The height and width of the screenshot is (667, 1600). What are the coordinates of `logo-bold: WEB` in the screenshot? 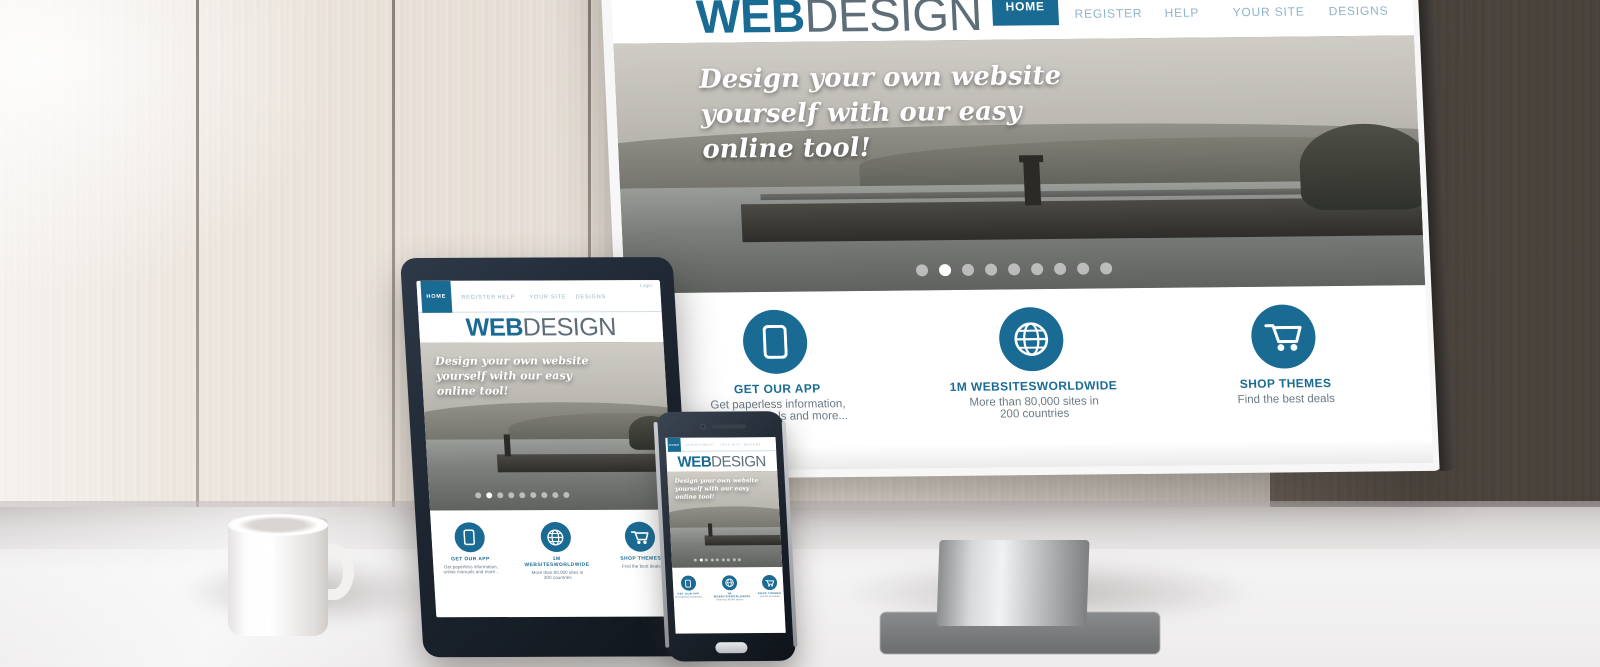 It's located at (694, 462).